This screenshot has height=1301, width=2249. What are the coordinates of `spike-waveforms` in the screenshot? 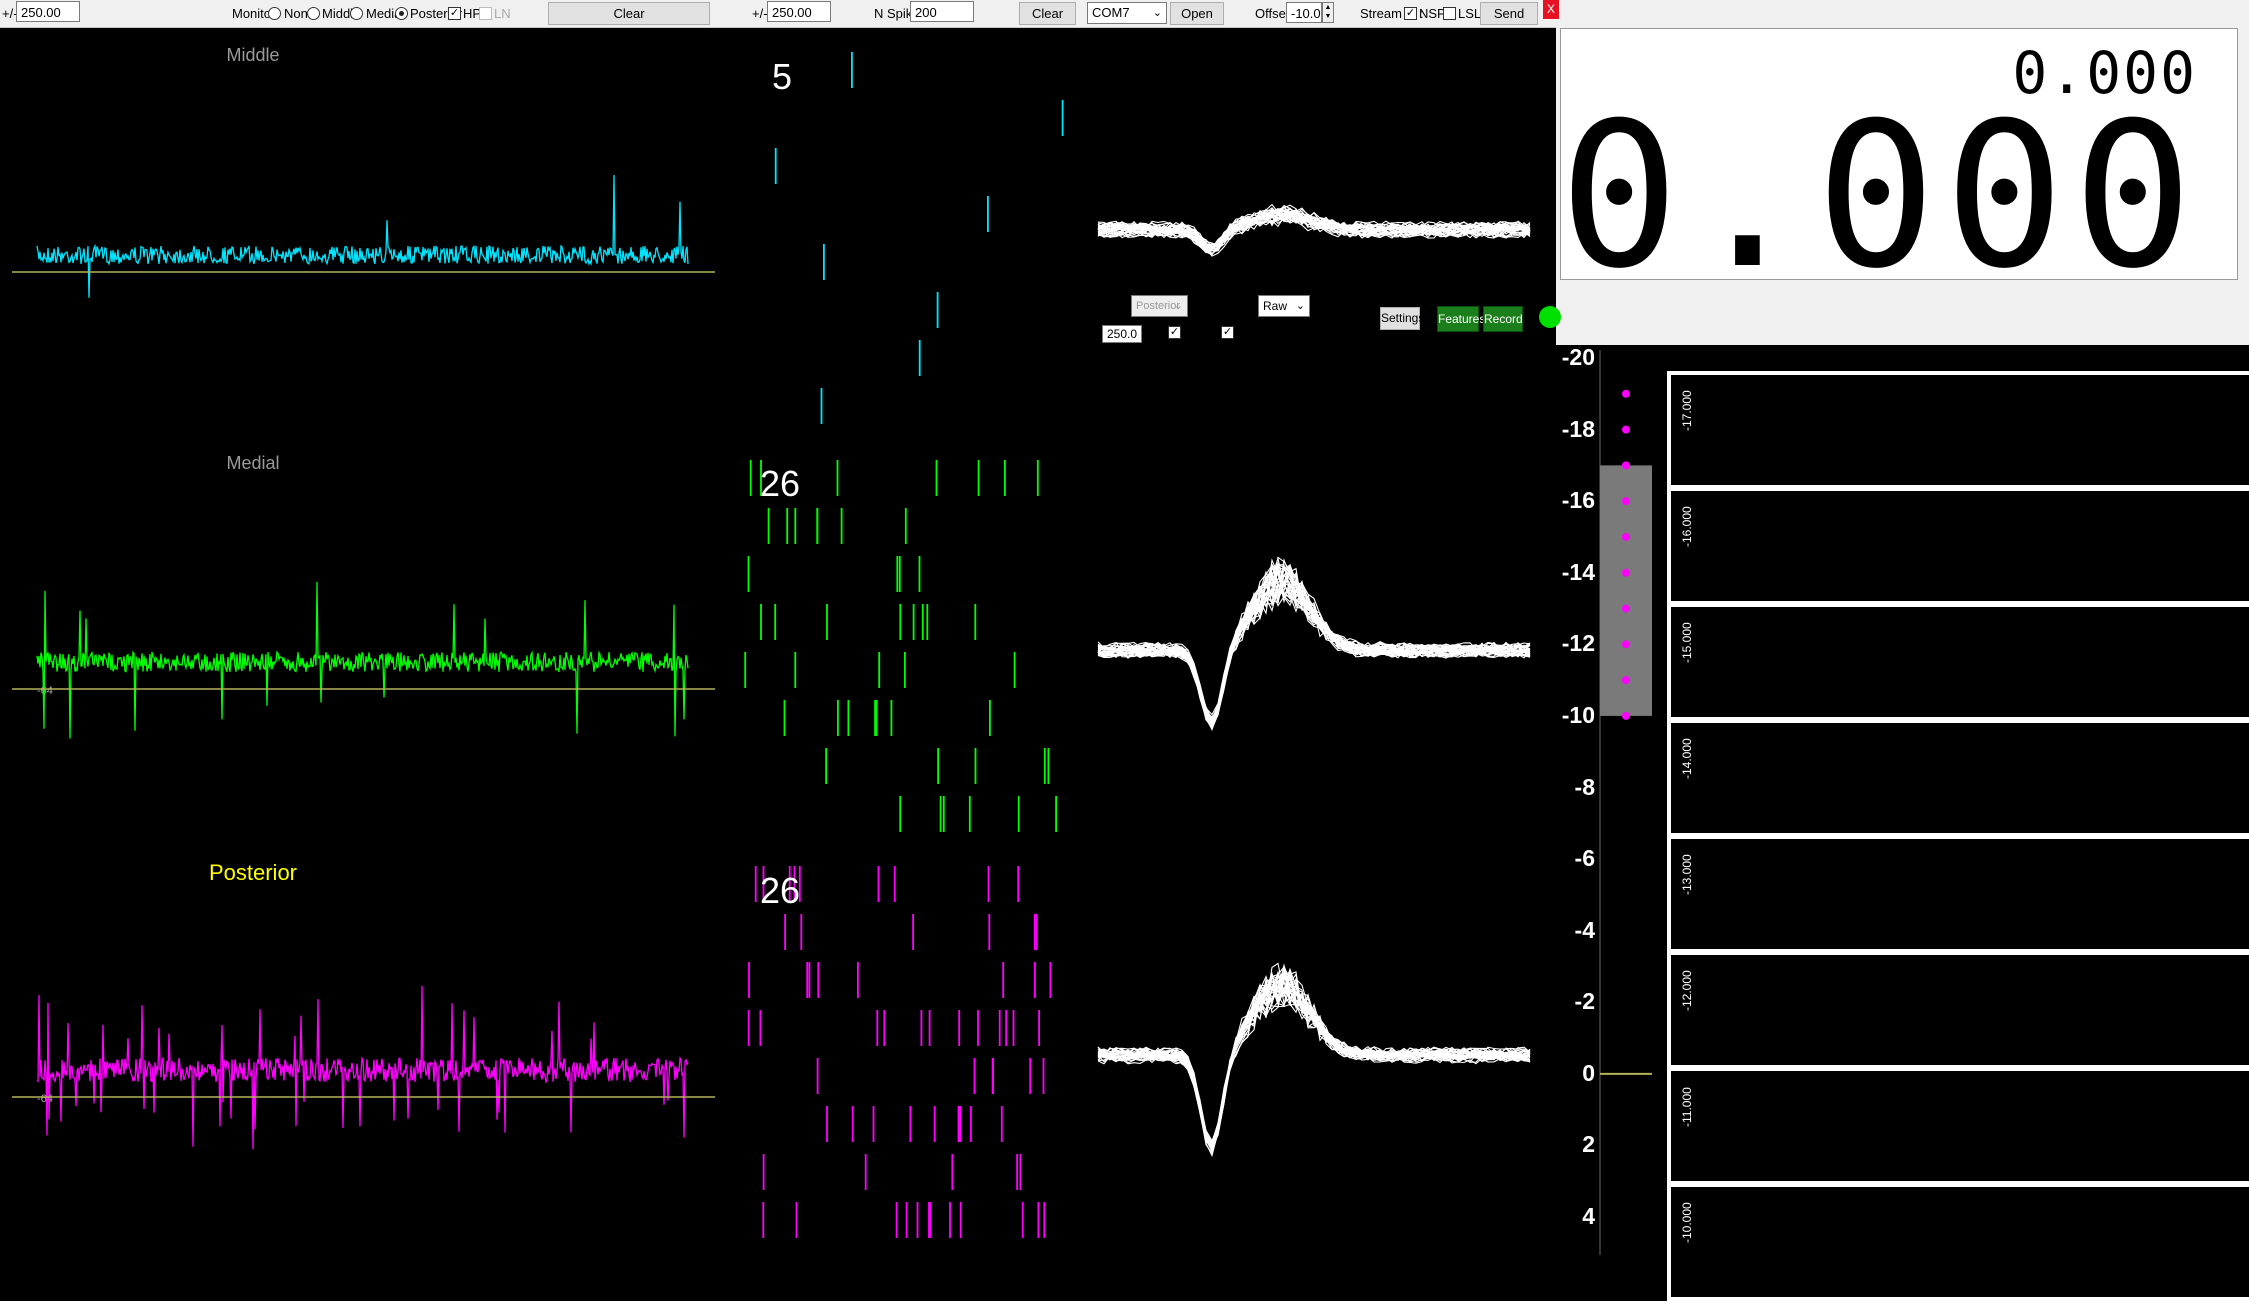 It's located at (1314, 680).